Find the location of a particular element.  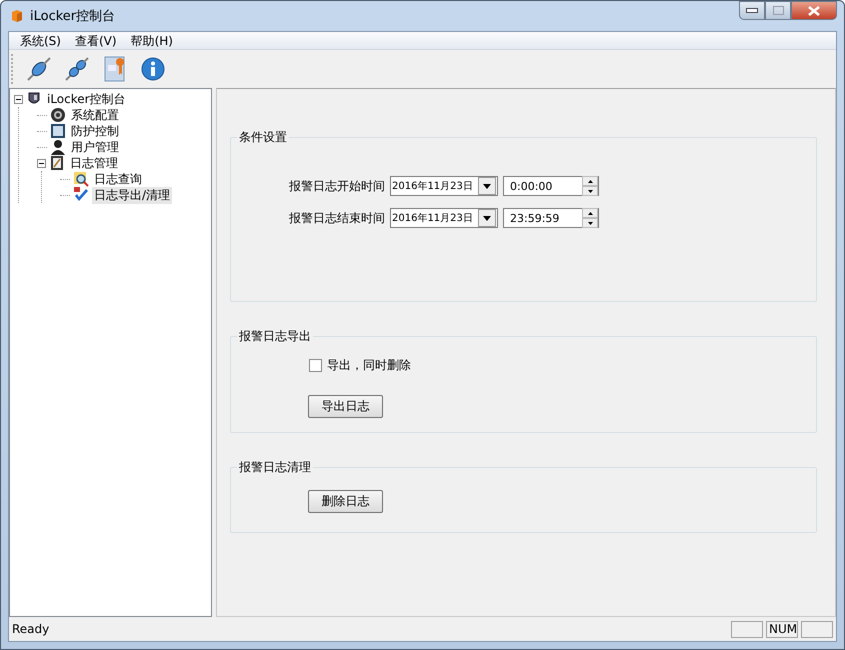

group-title: 报警日志清理 is located at coordinates (275, 467).